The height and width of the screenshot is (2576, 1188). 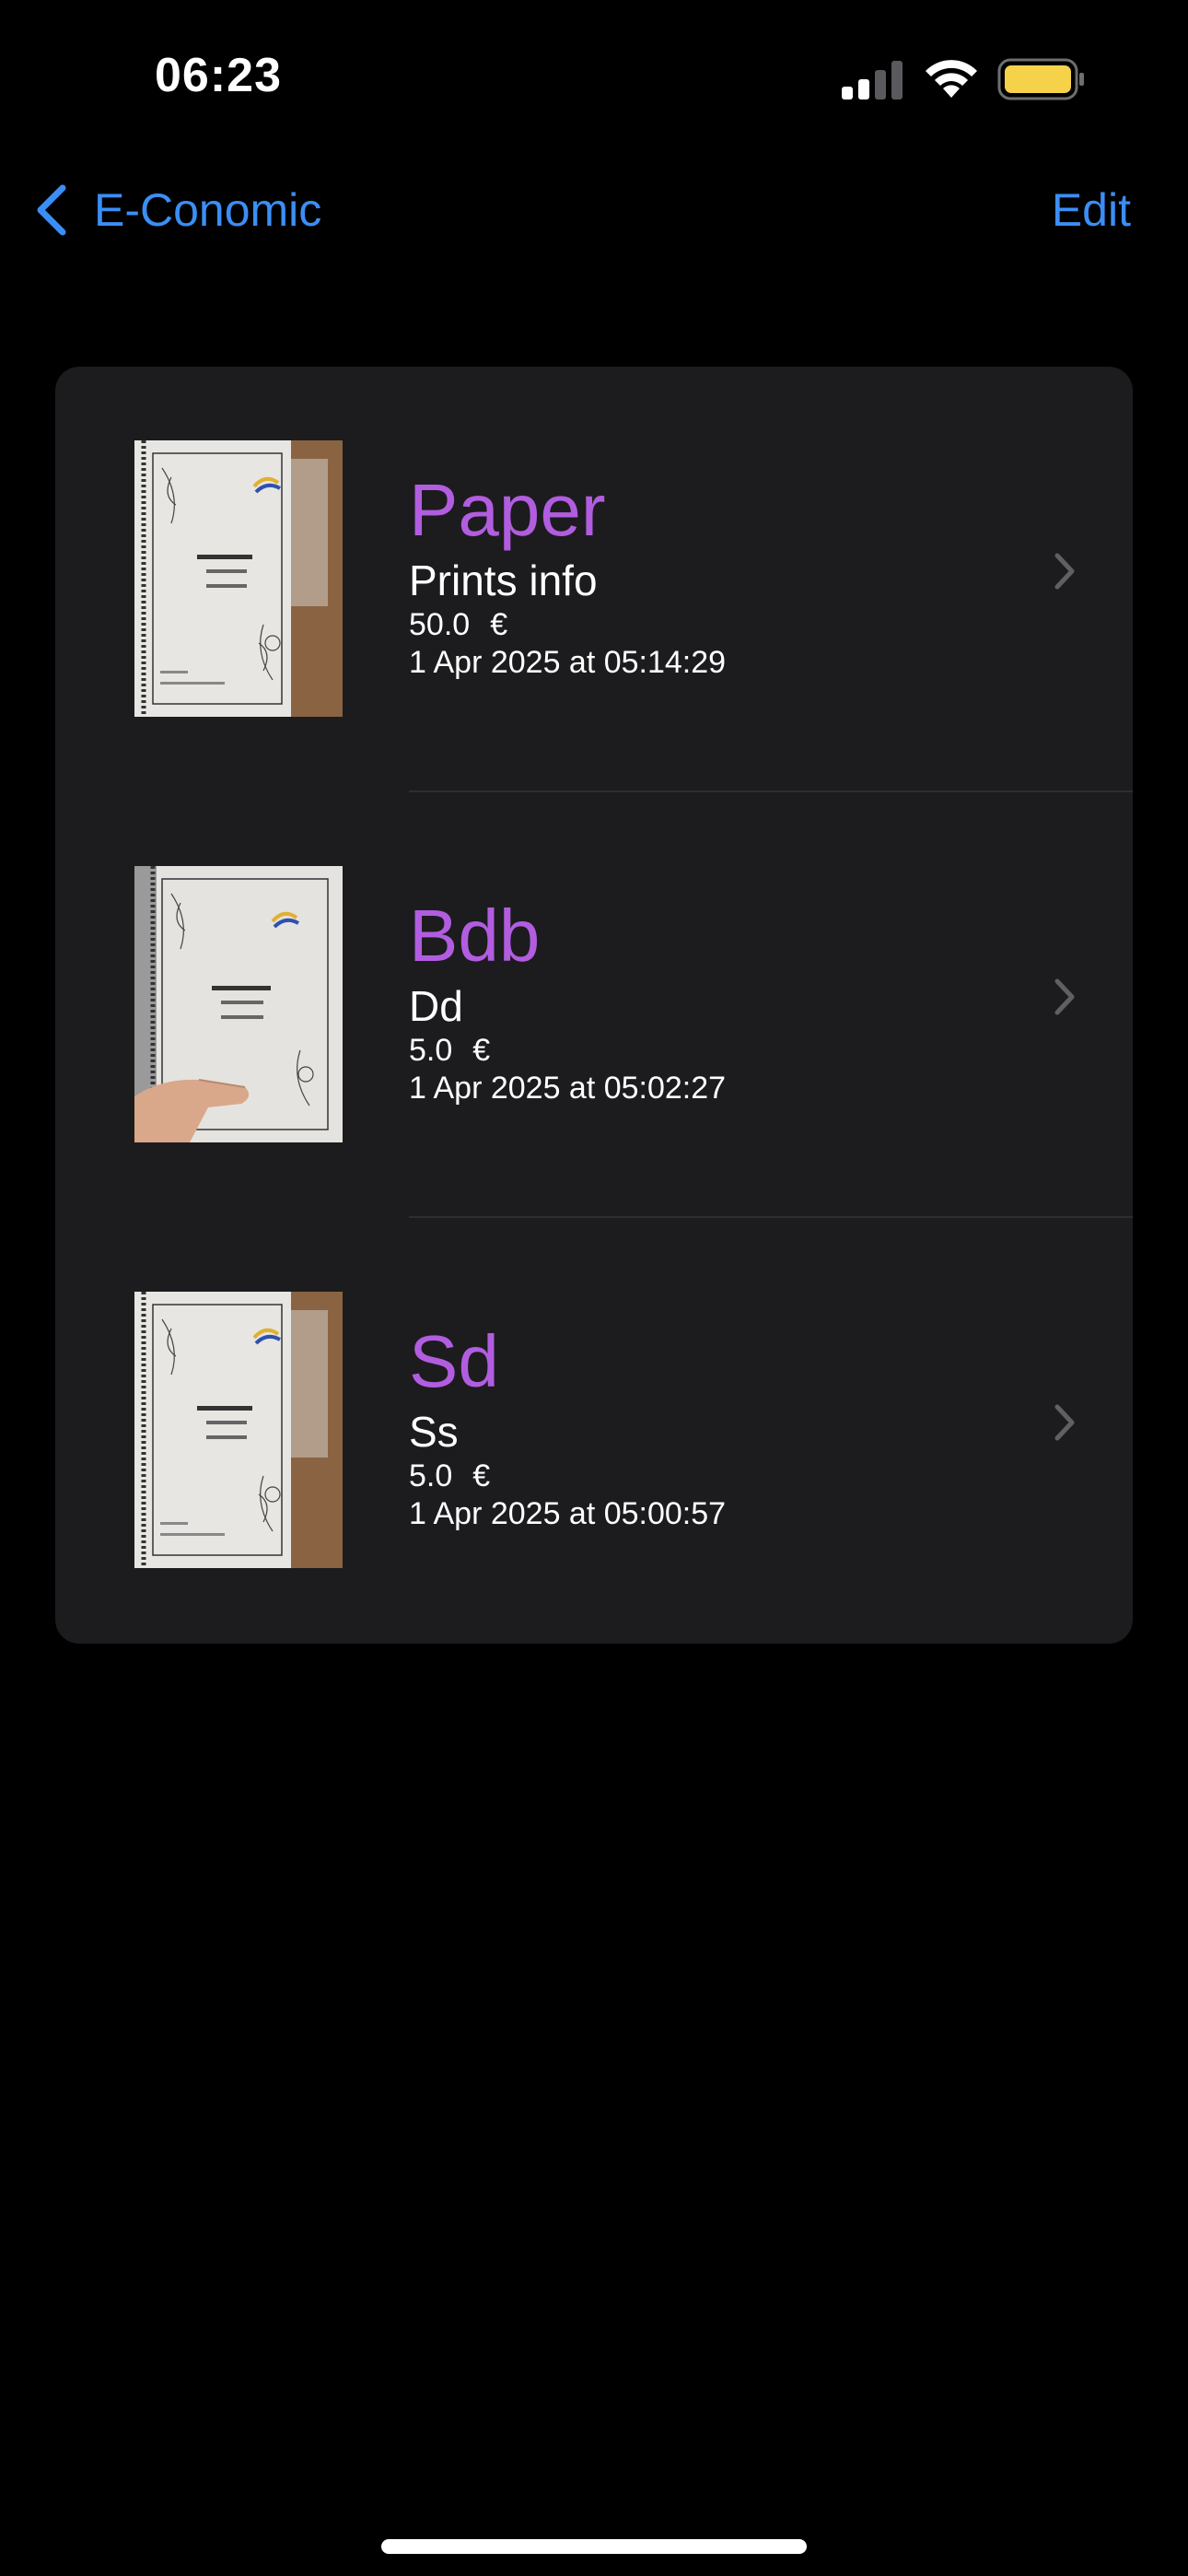 I want to click on item-subtitle: Ss, so click(x=434, y=1432).